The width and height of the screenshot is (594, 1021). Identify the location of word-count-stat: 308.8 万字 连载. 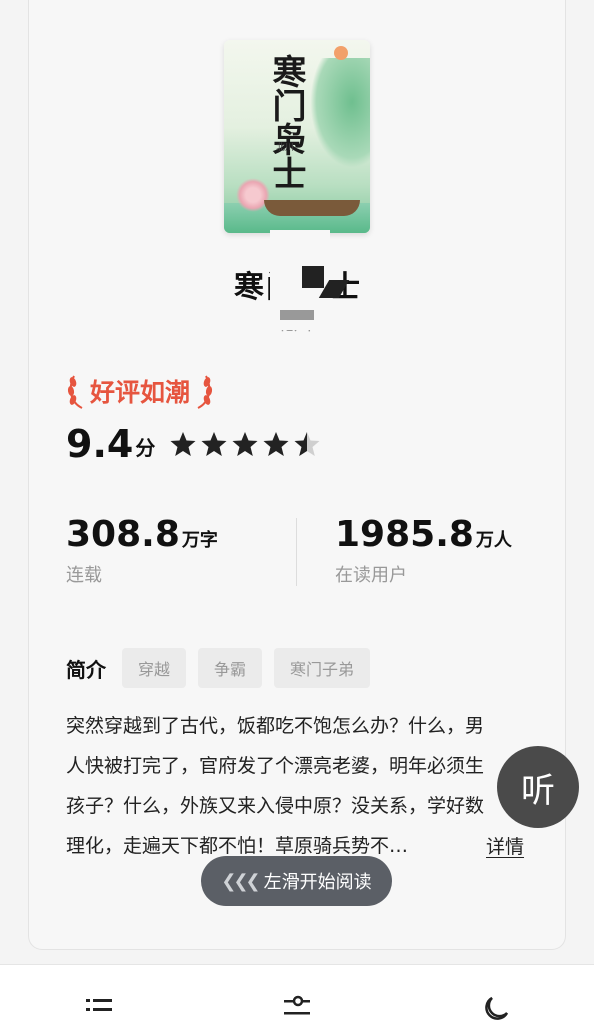
(142, 550).